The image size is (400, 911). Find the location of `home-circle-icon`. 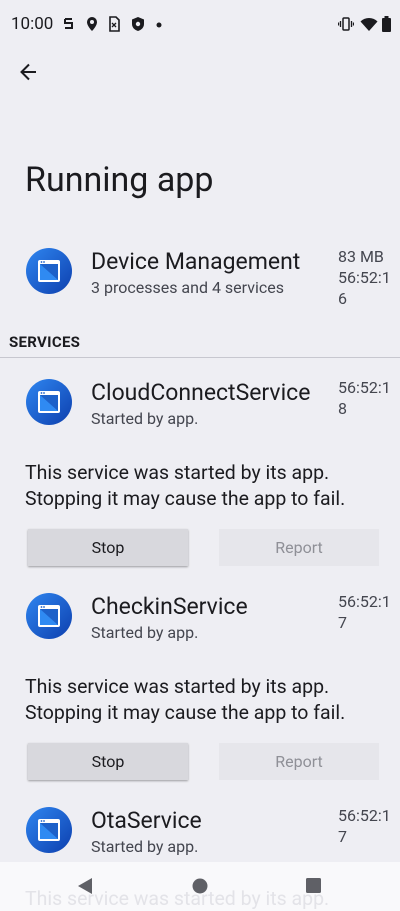

home-circle-icon is located at coordinates (200, 886).